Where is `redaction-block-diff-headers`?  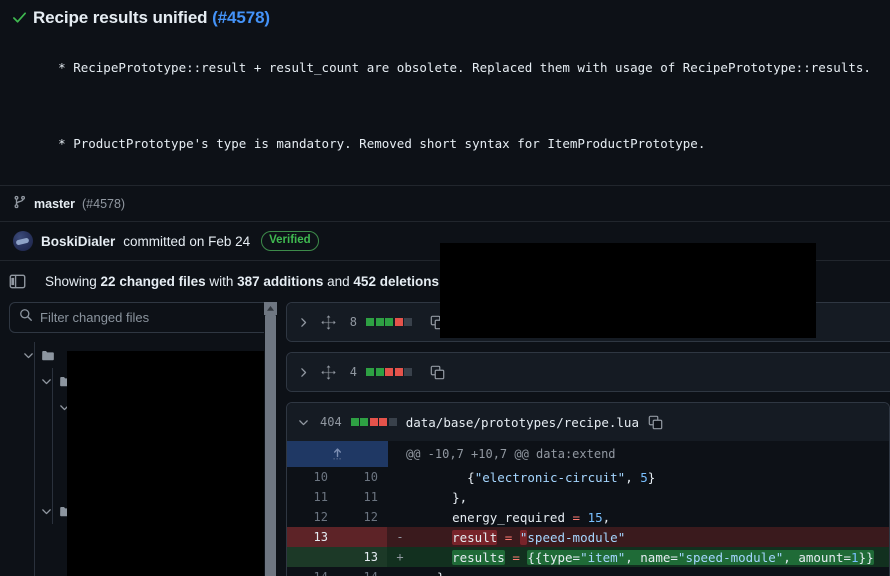 redaction-block-diff-headers is located at coordinates (628, 290).